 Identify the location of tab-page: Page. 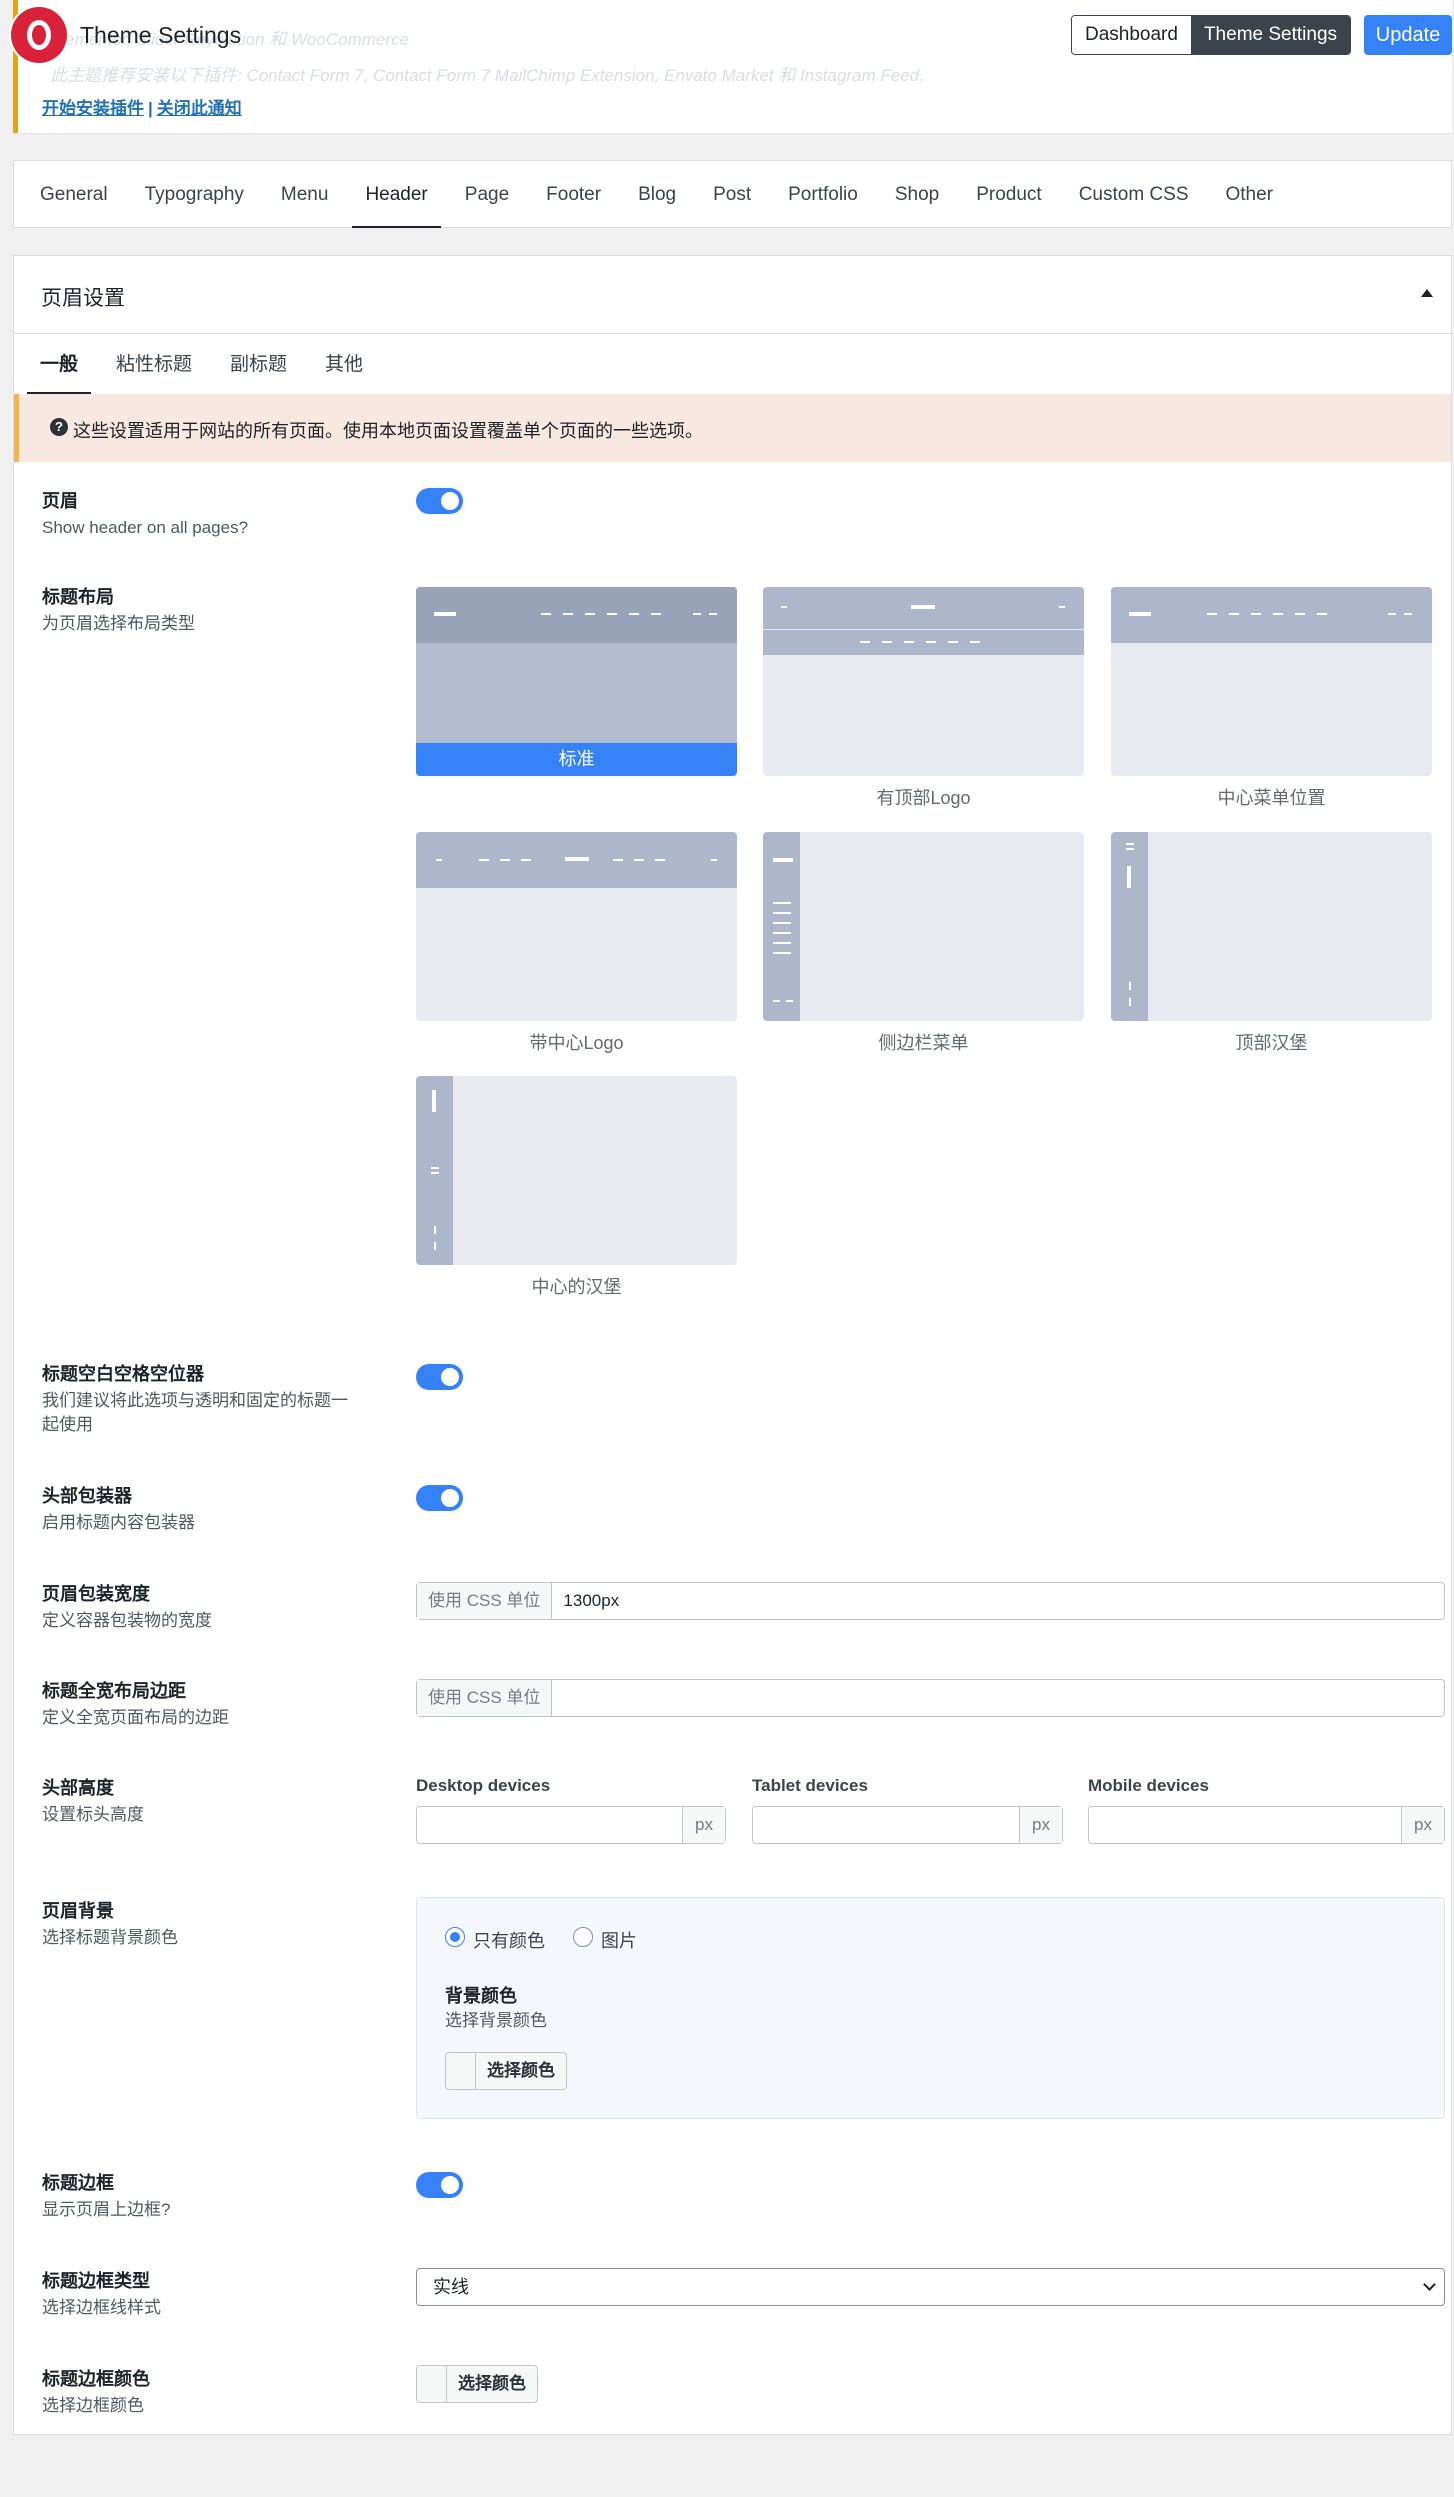
(487, 194).